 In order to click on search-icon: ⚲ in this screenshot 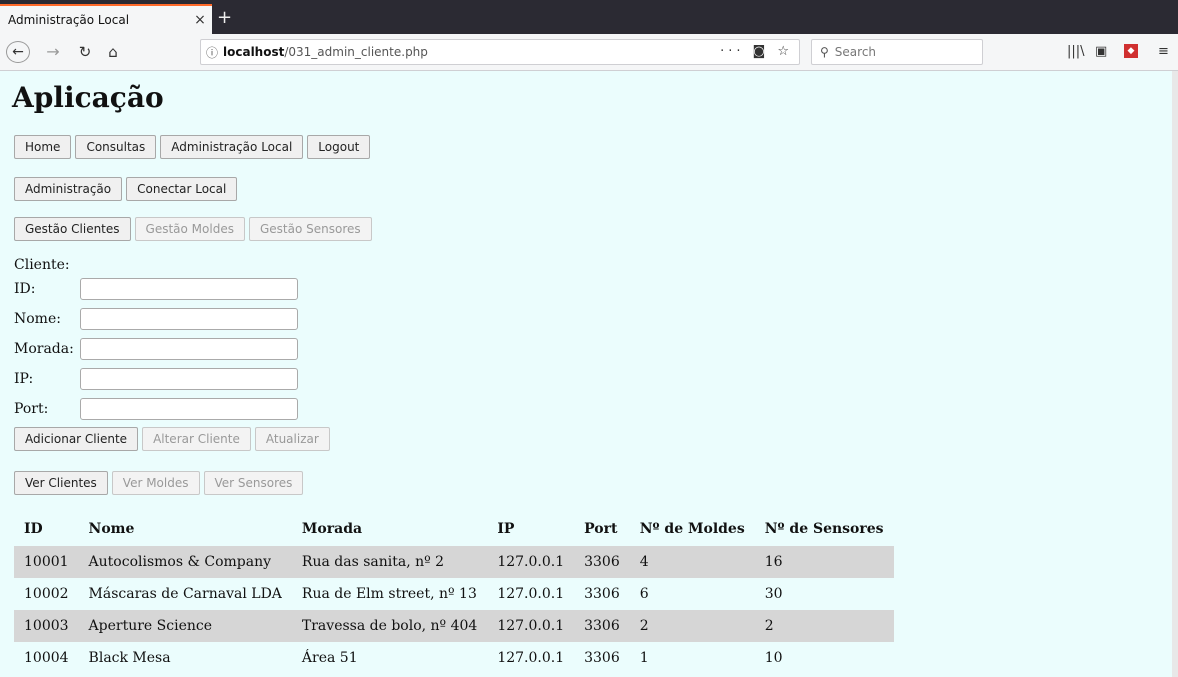, I will do `click(824, 52)`.